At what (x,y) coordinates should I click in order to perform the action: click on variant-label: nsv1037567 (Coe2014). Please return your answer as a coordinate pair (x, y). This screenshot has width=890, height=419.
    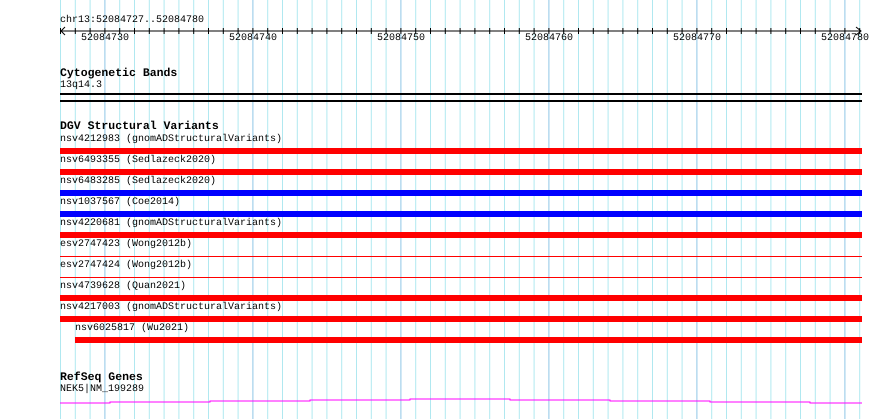
    Looking at the image, I should click on (120, 203).